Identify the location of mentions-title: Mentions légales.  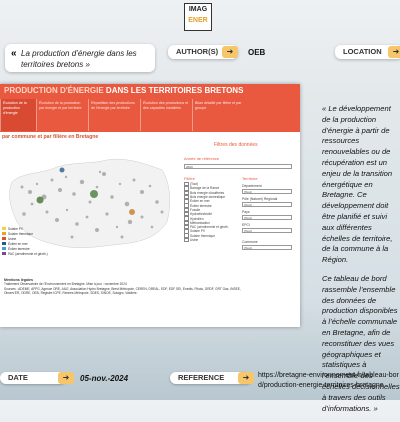
(18, 280).